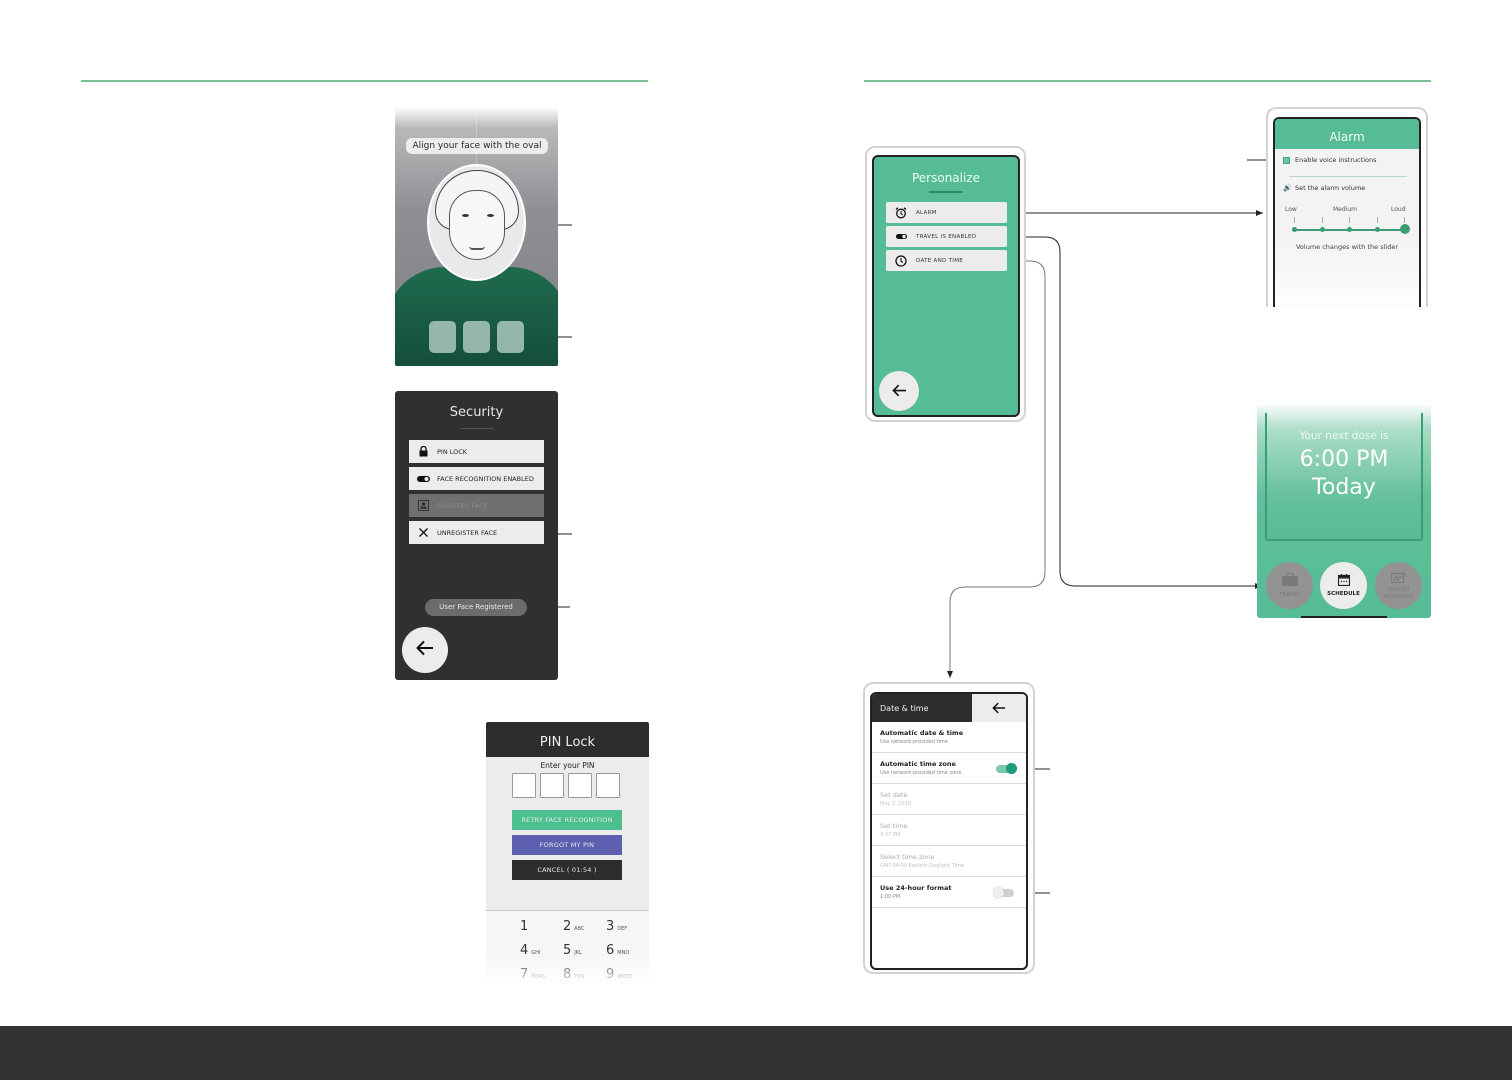  What do you see at coordinates (1347, 134) in the screenshot?
I see `screen-title: Alarm` at bounding box center [1347, 134].